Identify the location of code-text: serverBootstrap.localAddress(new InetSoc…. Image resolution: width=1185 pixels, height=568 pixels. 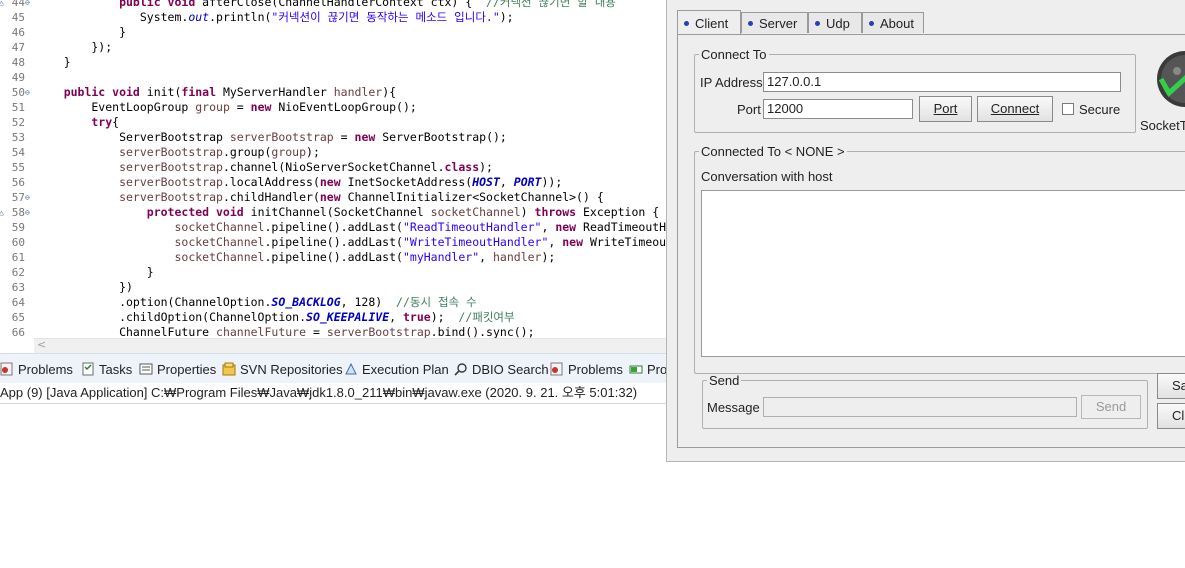
(299, 182).